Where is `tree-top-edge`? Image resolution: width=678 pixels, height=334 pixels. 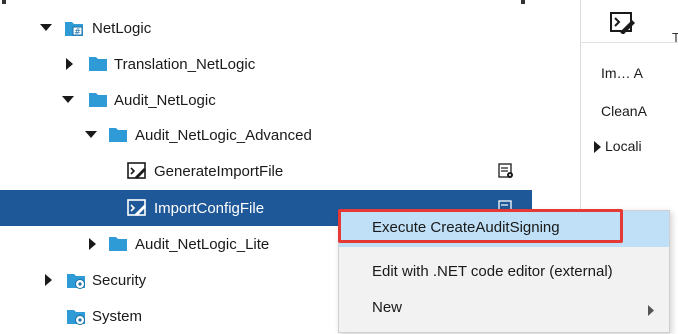
tree-top-edge is located at coordinates (280, 4).